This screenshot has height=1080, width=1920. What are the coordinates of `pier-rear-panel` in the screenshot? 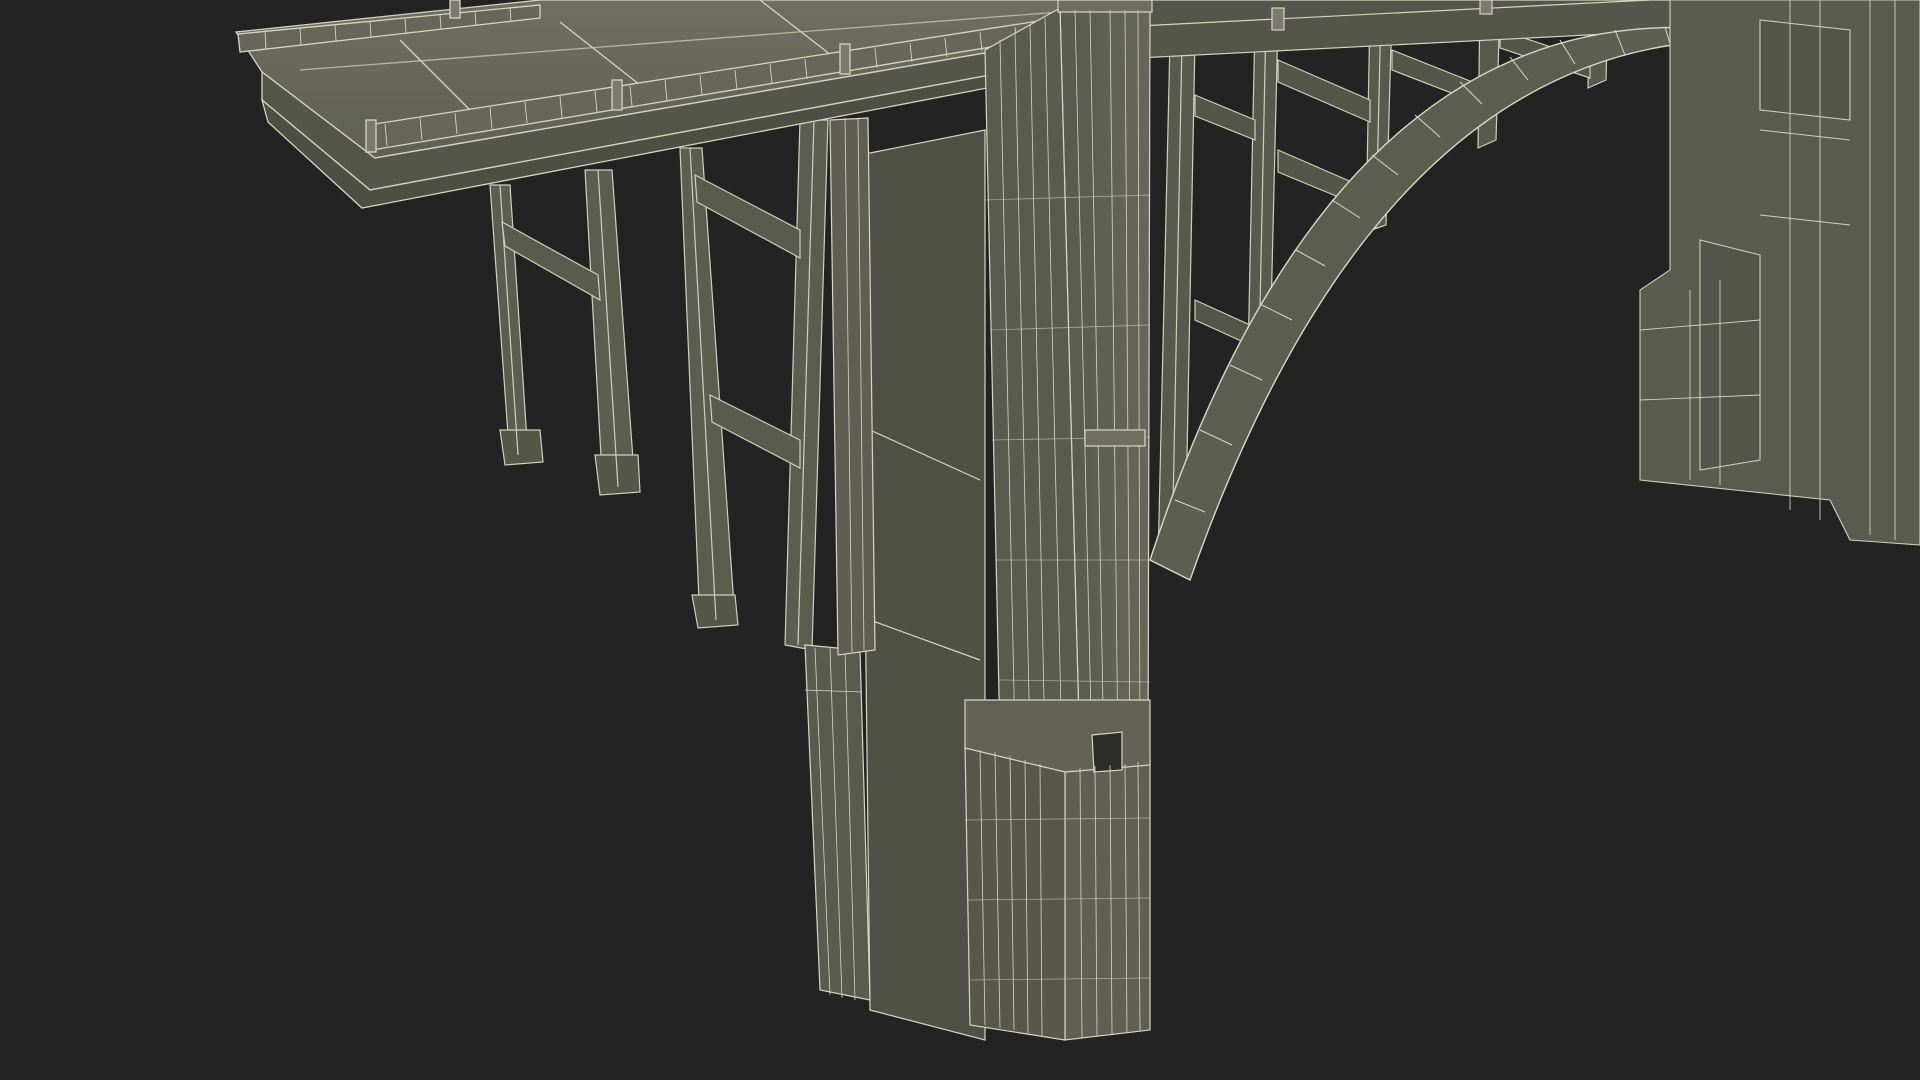 It's located at (922, 585).